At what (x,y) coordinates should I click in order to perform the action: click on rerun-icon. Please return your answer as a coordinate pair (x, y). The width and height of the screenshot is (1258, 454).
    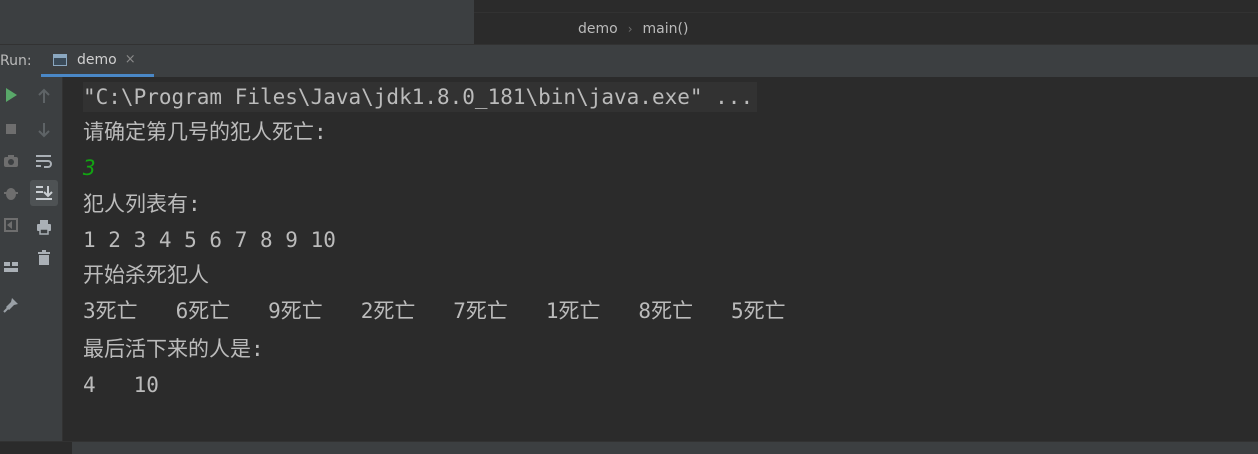
    Looking at the image, I should click on (11, 95).